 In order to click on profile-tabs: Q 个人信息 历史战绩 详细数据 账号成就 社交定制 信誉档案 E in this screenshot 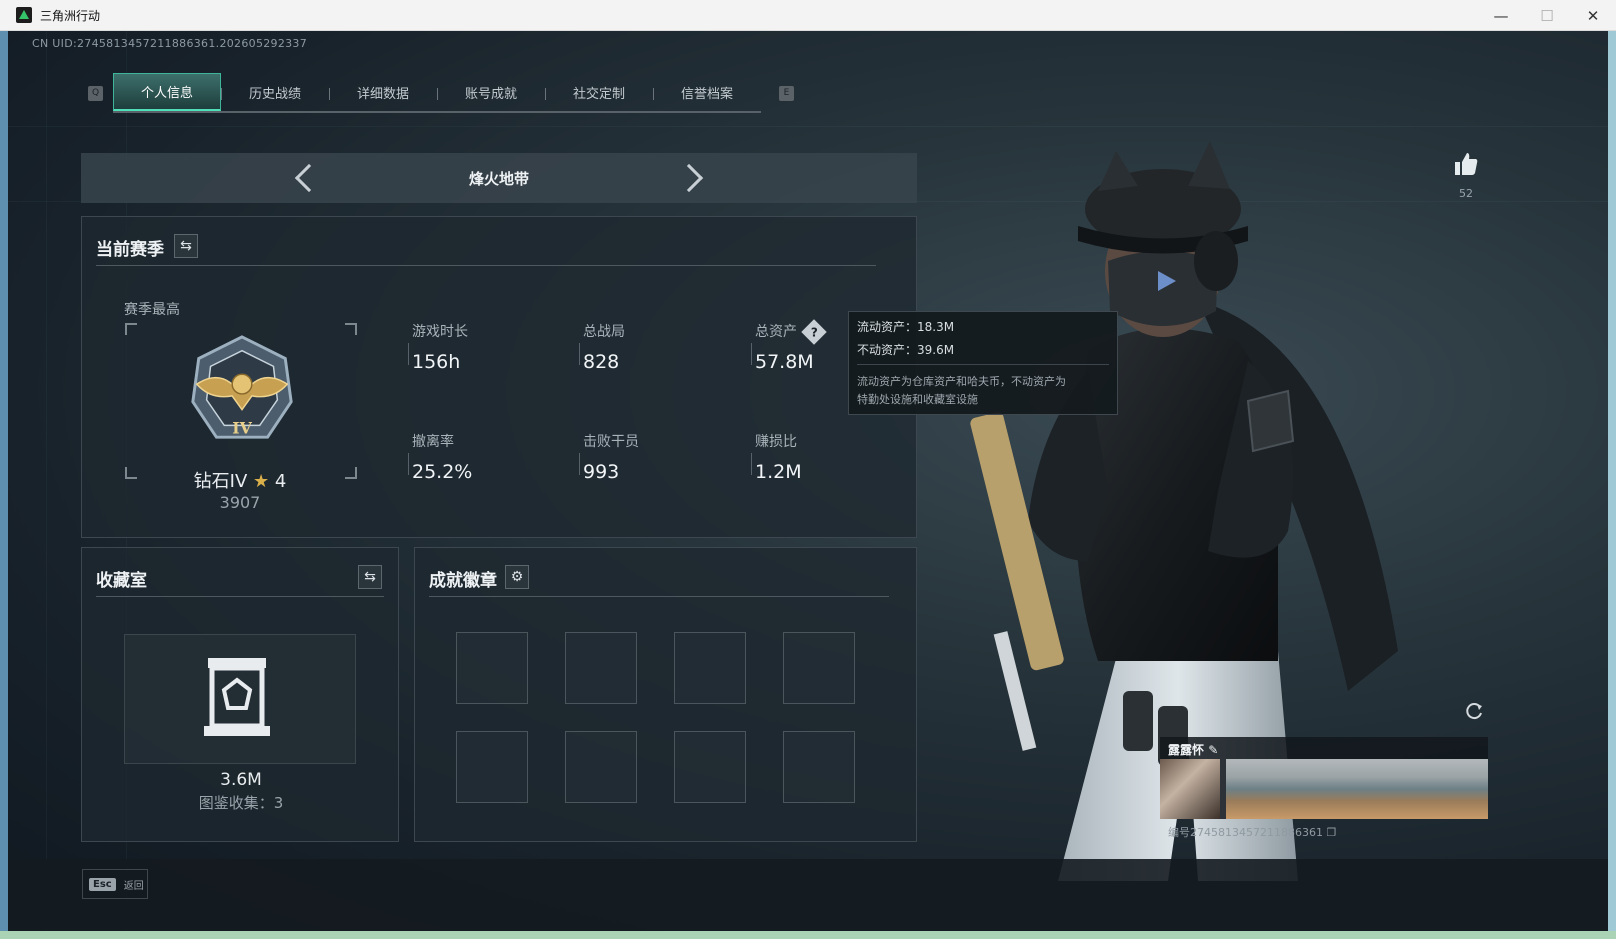, I will do `click(441, 93)`.